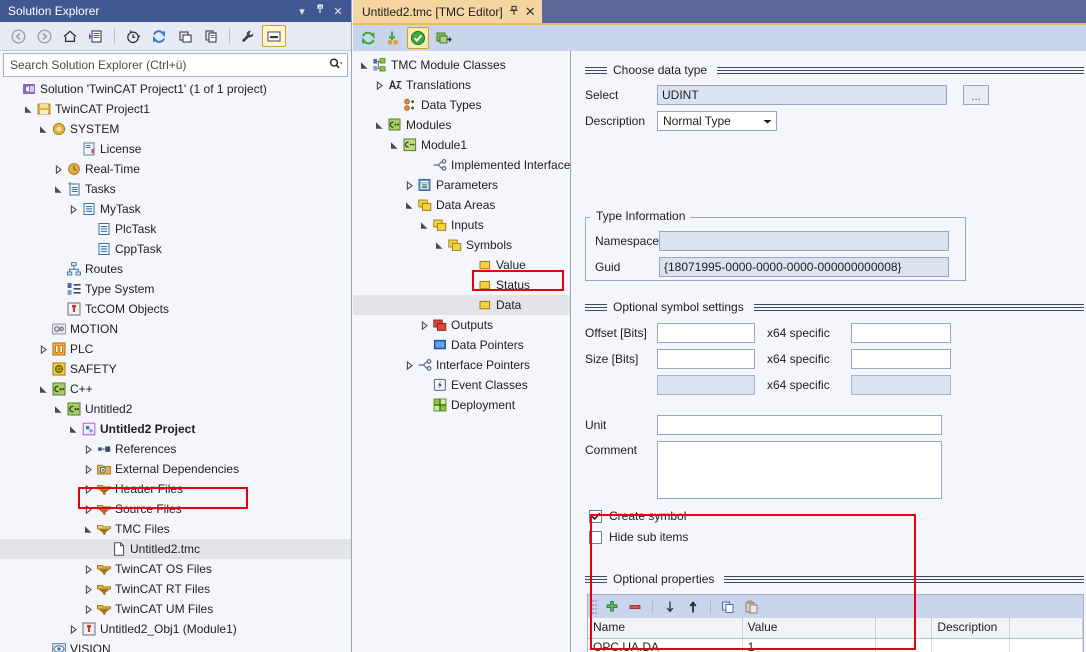 The height and width of the screenshot is (652, 1086). I want to click on tree-item: References, so click(175, 449).